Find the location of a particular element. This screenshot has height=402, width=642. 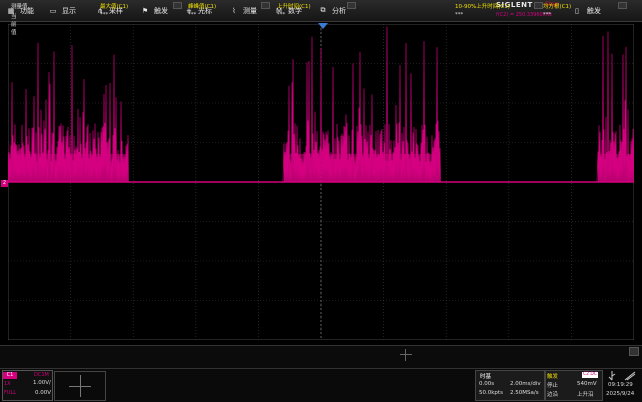

scroll-measurement-button is located at coordinates (634, 351).